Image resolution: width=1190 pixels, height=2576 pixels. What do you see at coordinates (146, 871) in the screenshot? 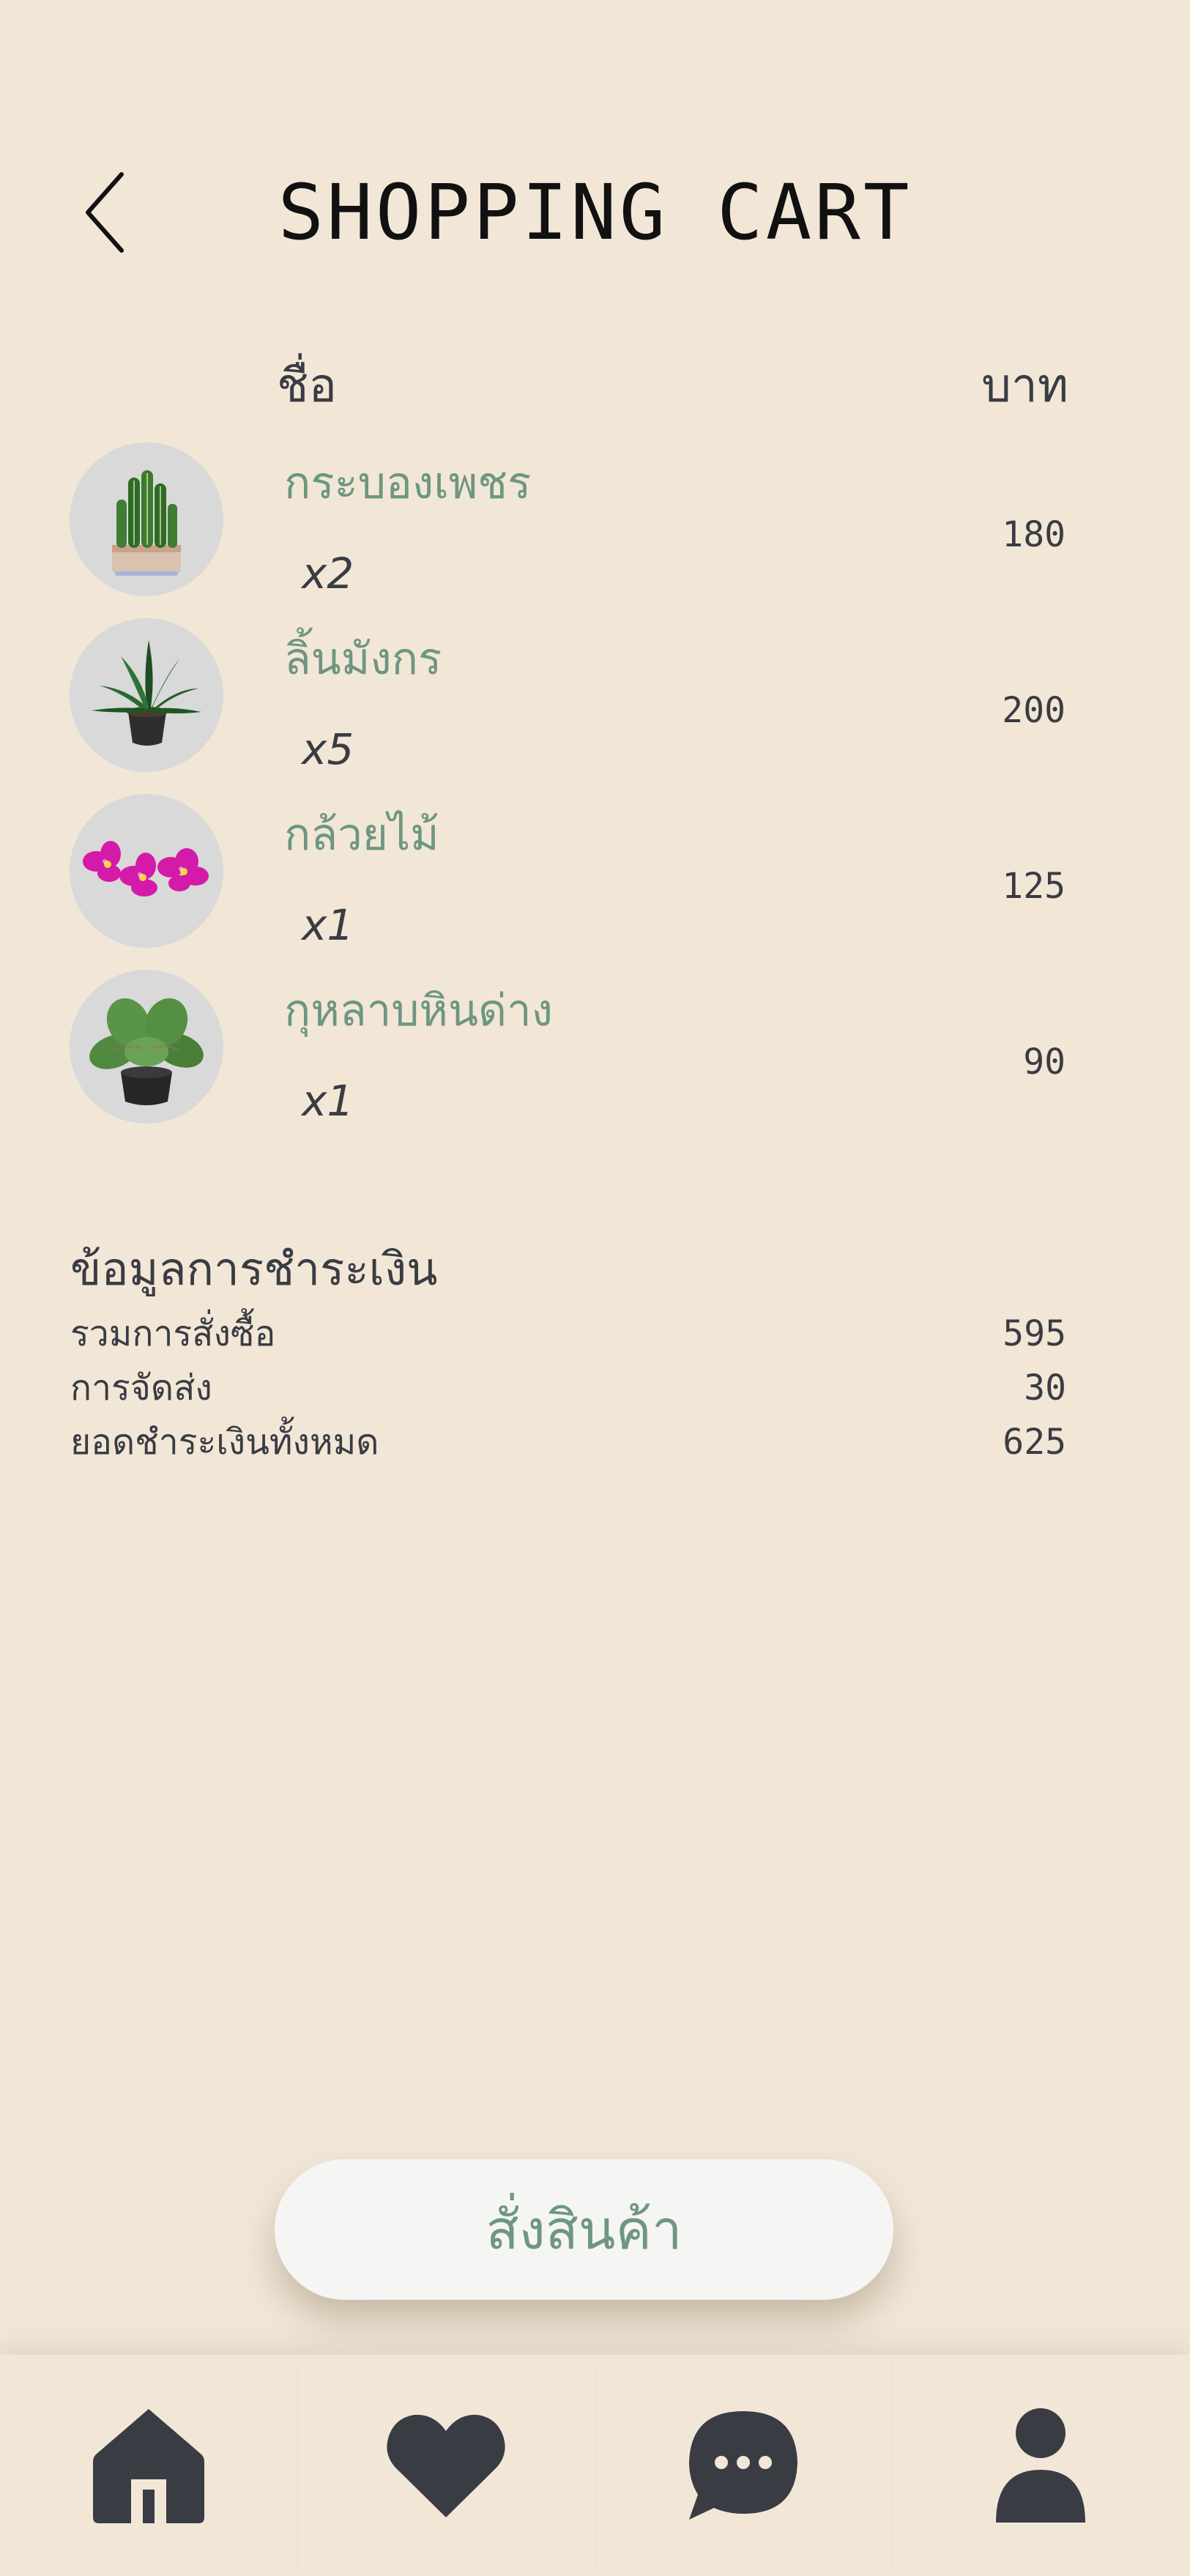
I see `orchid-icon` at bounding box center [146, 871].